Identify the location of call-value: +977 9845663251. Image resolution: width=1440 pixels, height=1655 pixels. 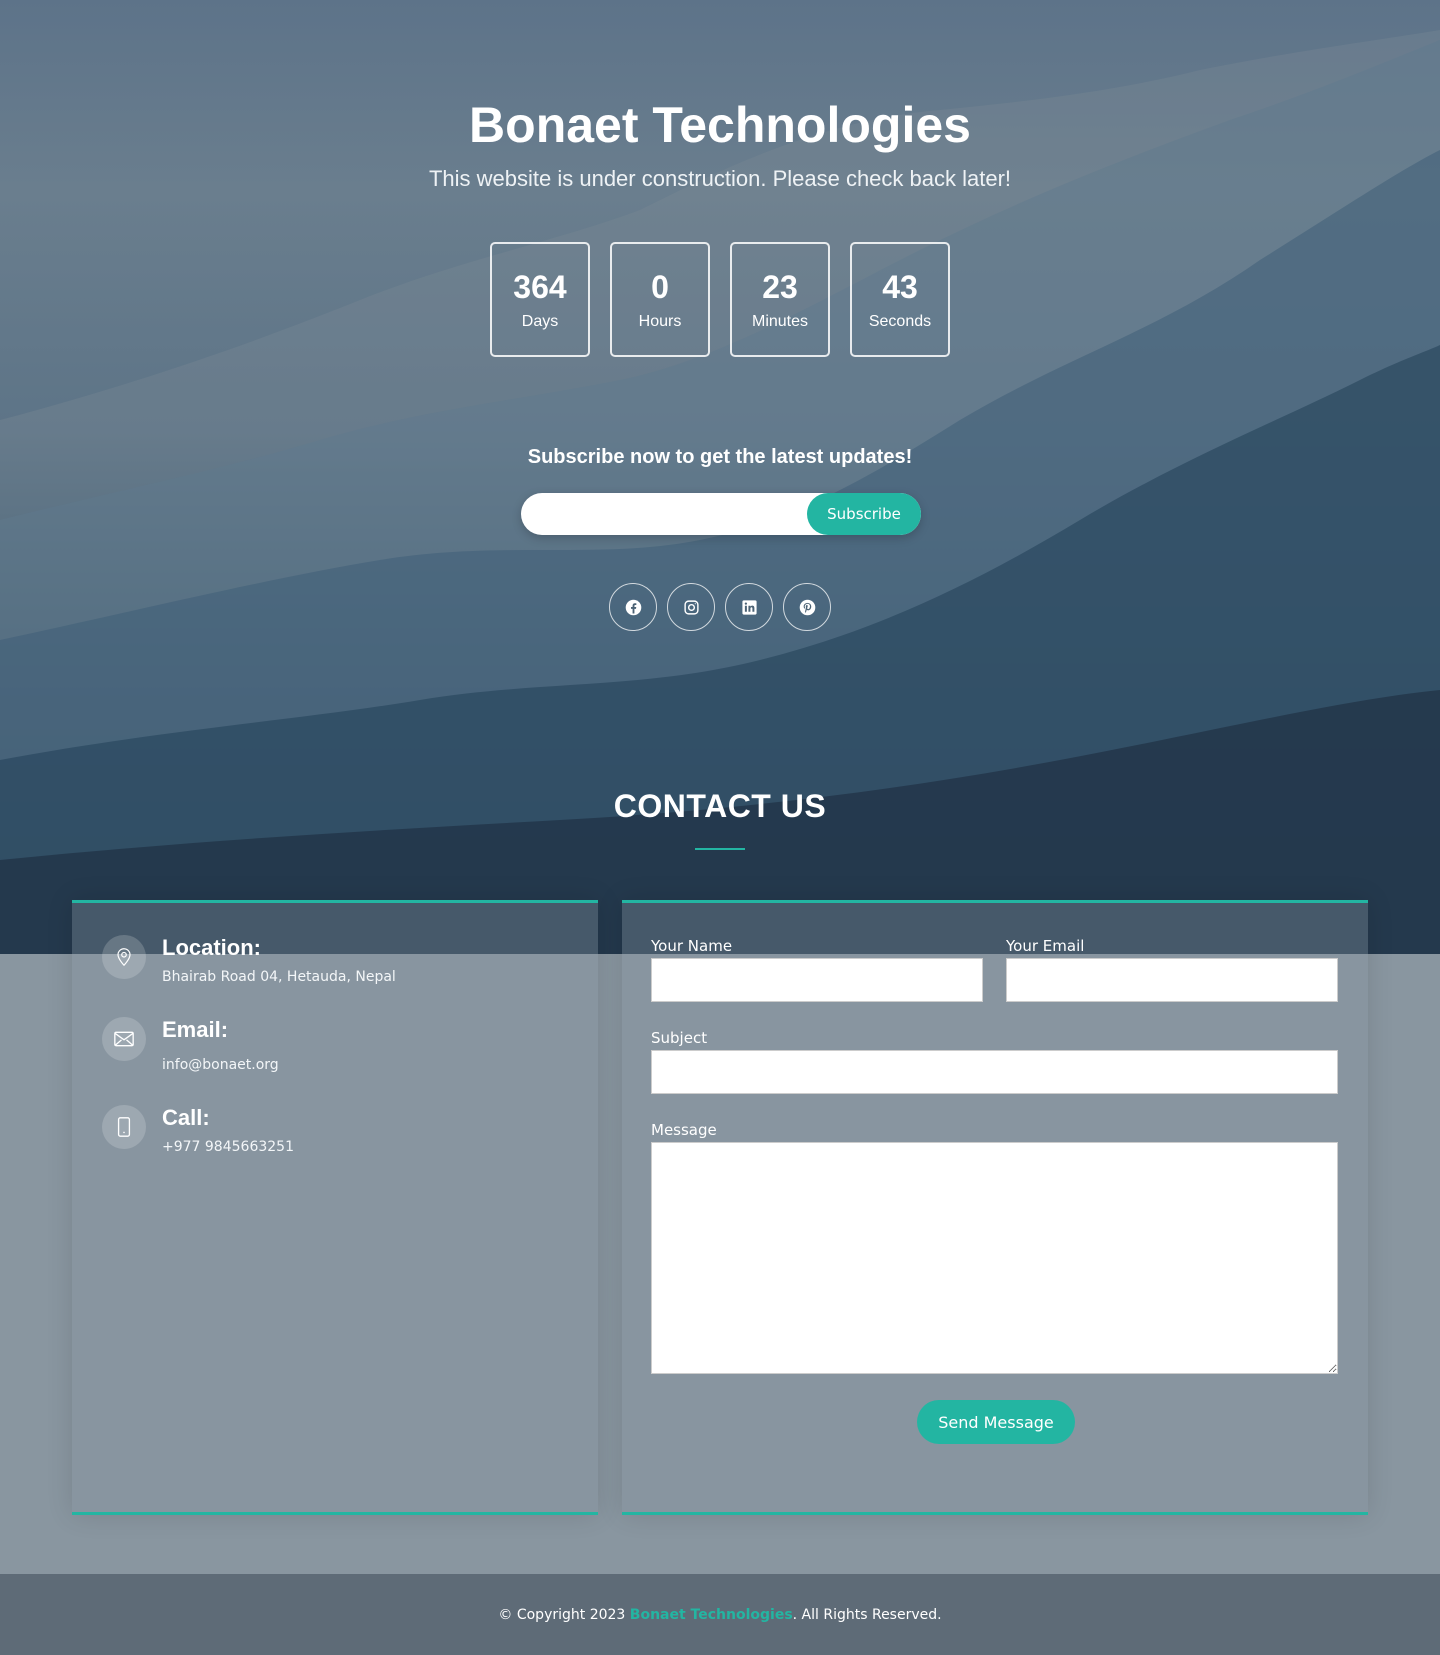
(228, 1147).